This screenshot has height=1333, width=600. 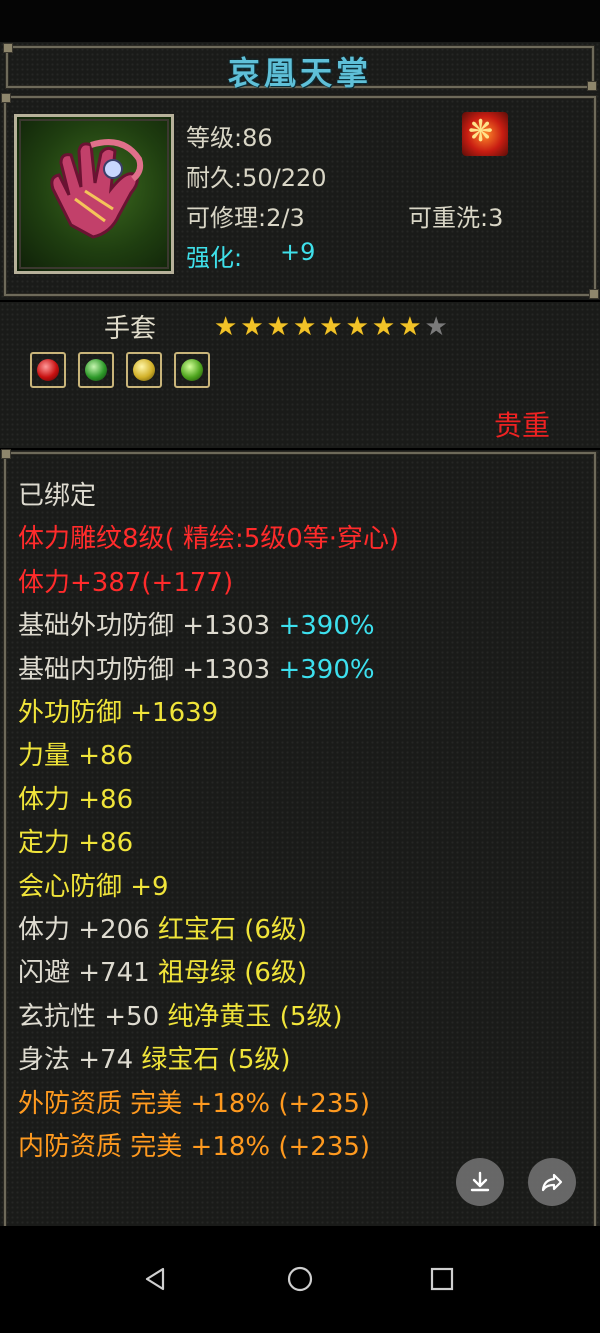 I want to click on attribute-text: 纯净黄玉 (5级), so click(x=255, y=1016).